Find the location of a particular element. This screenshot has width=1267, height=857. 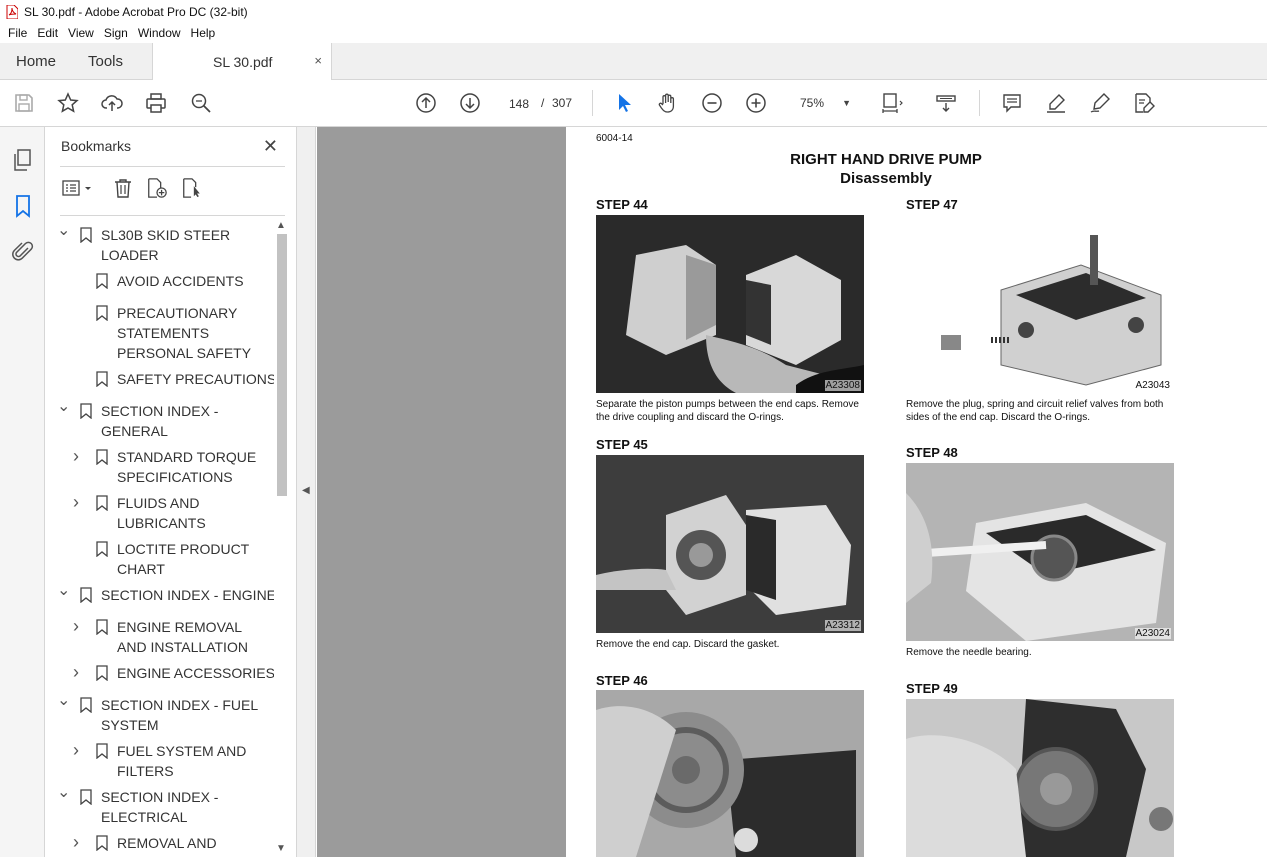

page-up-icon is located at coordinates (426, 103).